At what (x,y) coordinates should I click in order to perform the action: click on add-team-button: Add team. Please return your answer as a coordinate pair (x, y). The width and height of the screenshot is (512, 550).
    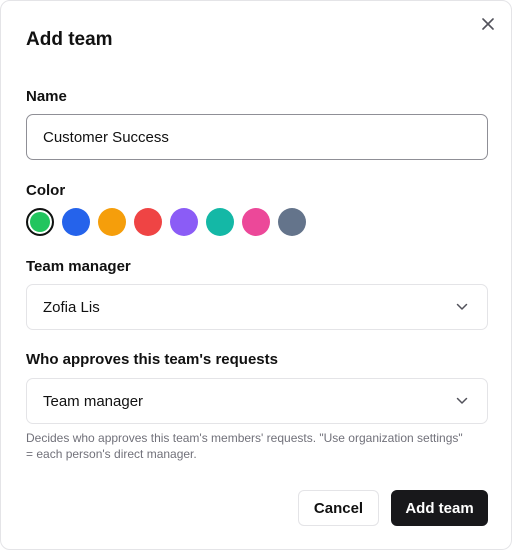
    Looking at the image, I should click on (439, 508).